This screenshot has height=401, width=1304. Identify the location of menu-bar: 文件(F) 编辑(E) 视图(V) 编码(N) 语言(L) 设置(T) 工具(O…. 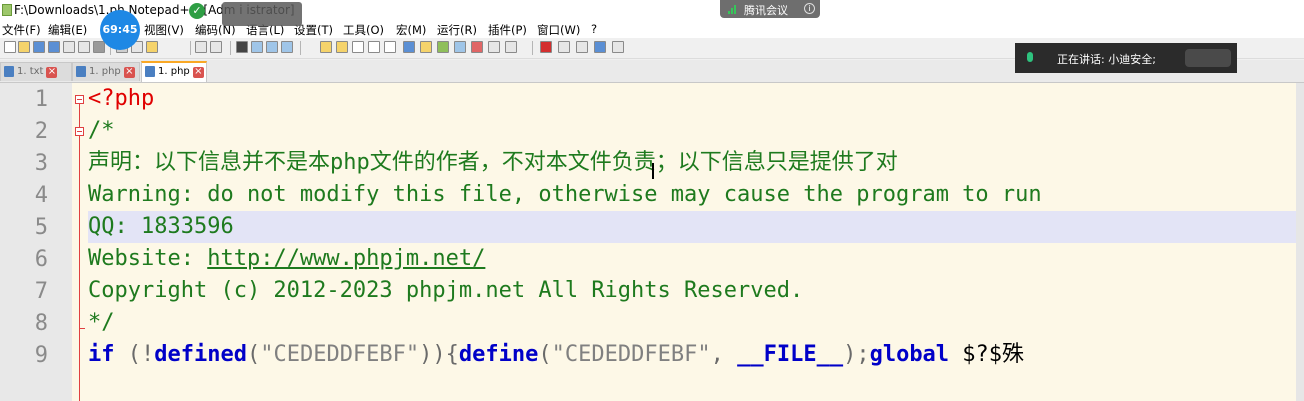
(652, 29).